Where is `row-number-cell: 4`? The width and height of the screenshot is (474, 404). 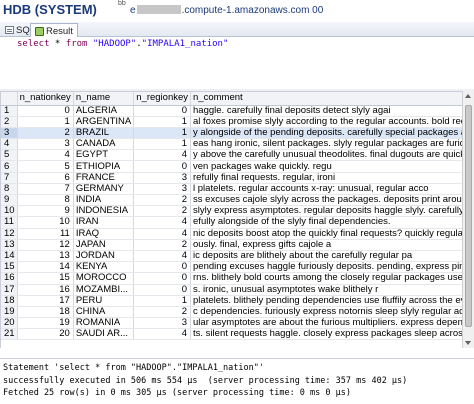
row-number-cell: 4 is located at coordinates (9, 144).